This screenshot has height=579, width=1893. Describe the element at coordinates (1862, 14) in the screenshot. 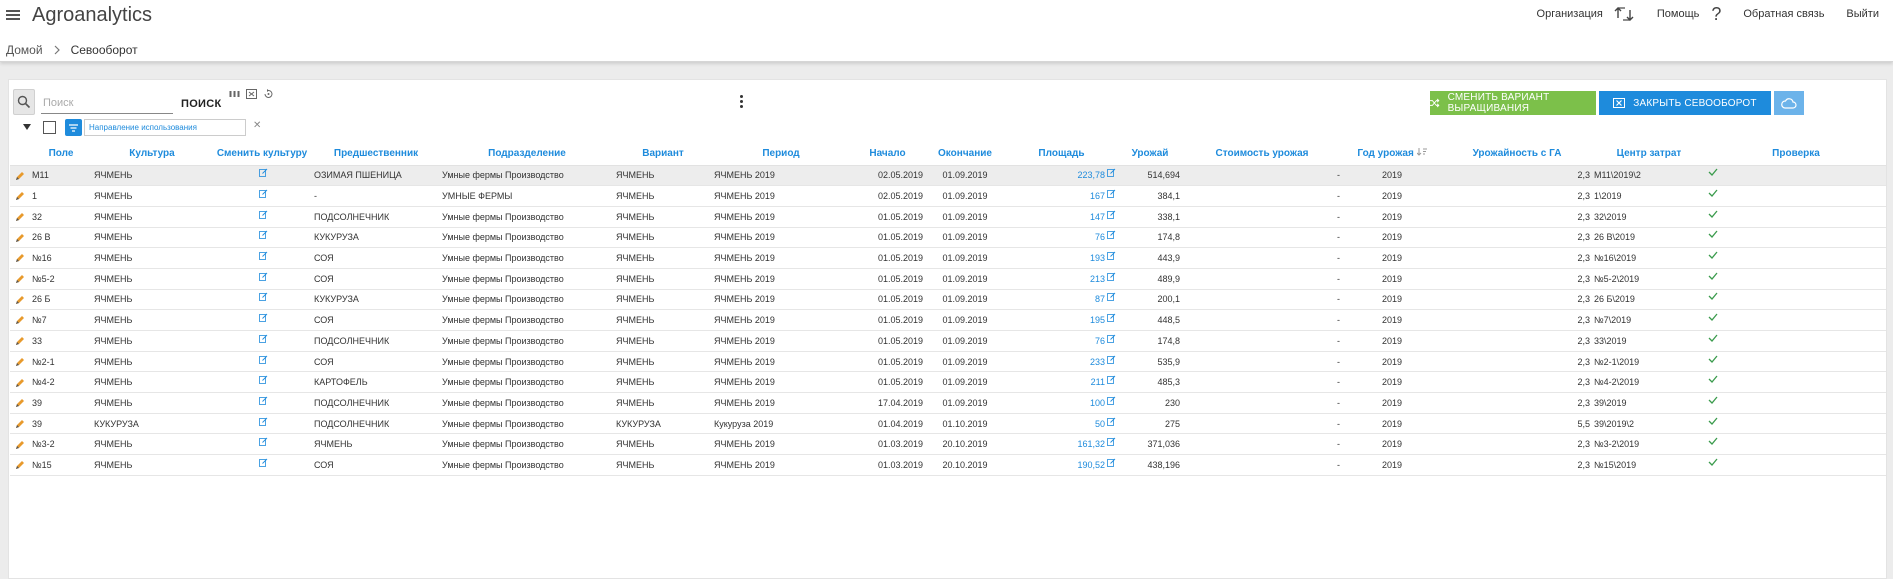

I see `logout-link: Выйти` at that location.